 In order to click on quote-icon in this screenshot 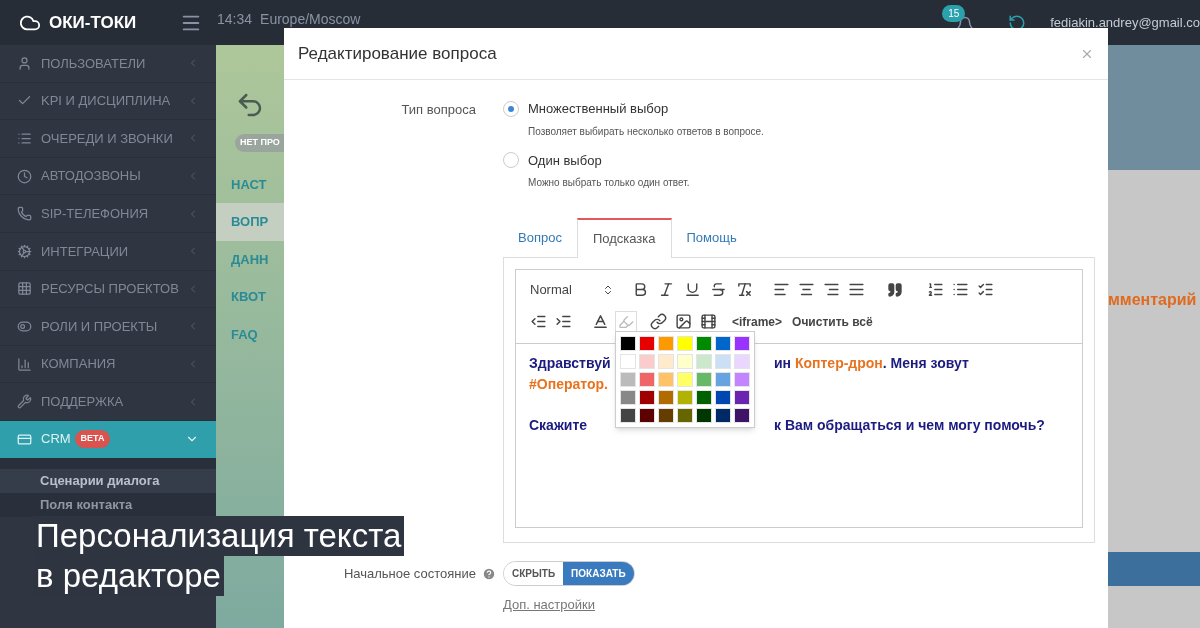, I will do `click(895, 289)`.